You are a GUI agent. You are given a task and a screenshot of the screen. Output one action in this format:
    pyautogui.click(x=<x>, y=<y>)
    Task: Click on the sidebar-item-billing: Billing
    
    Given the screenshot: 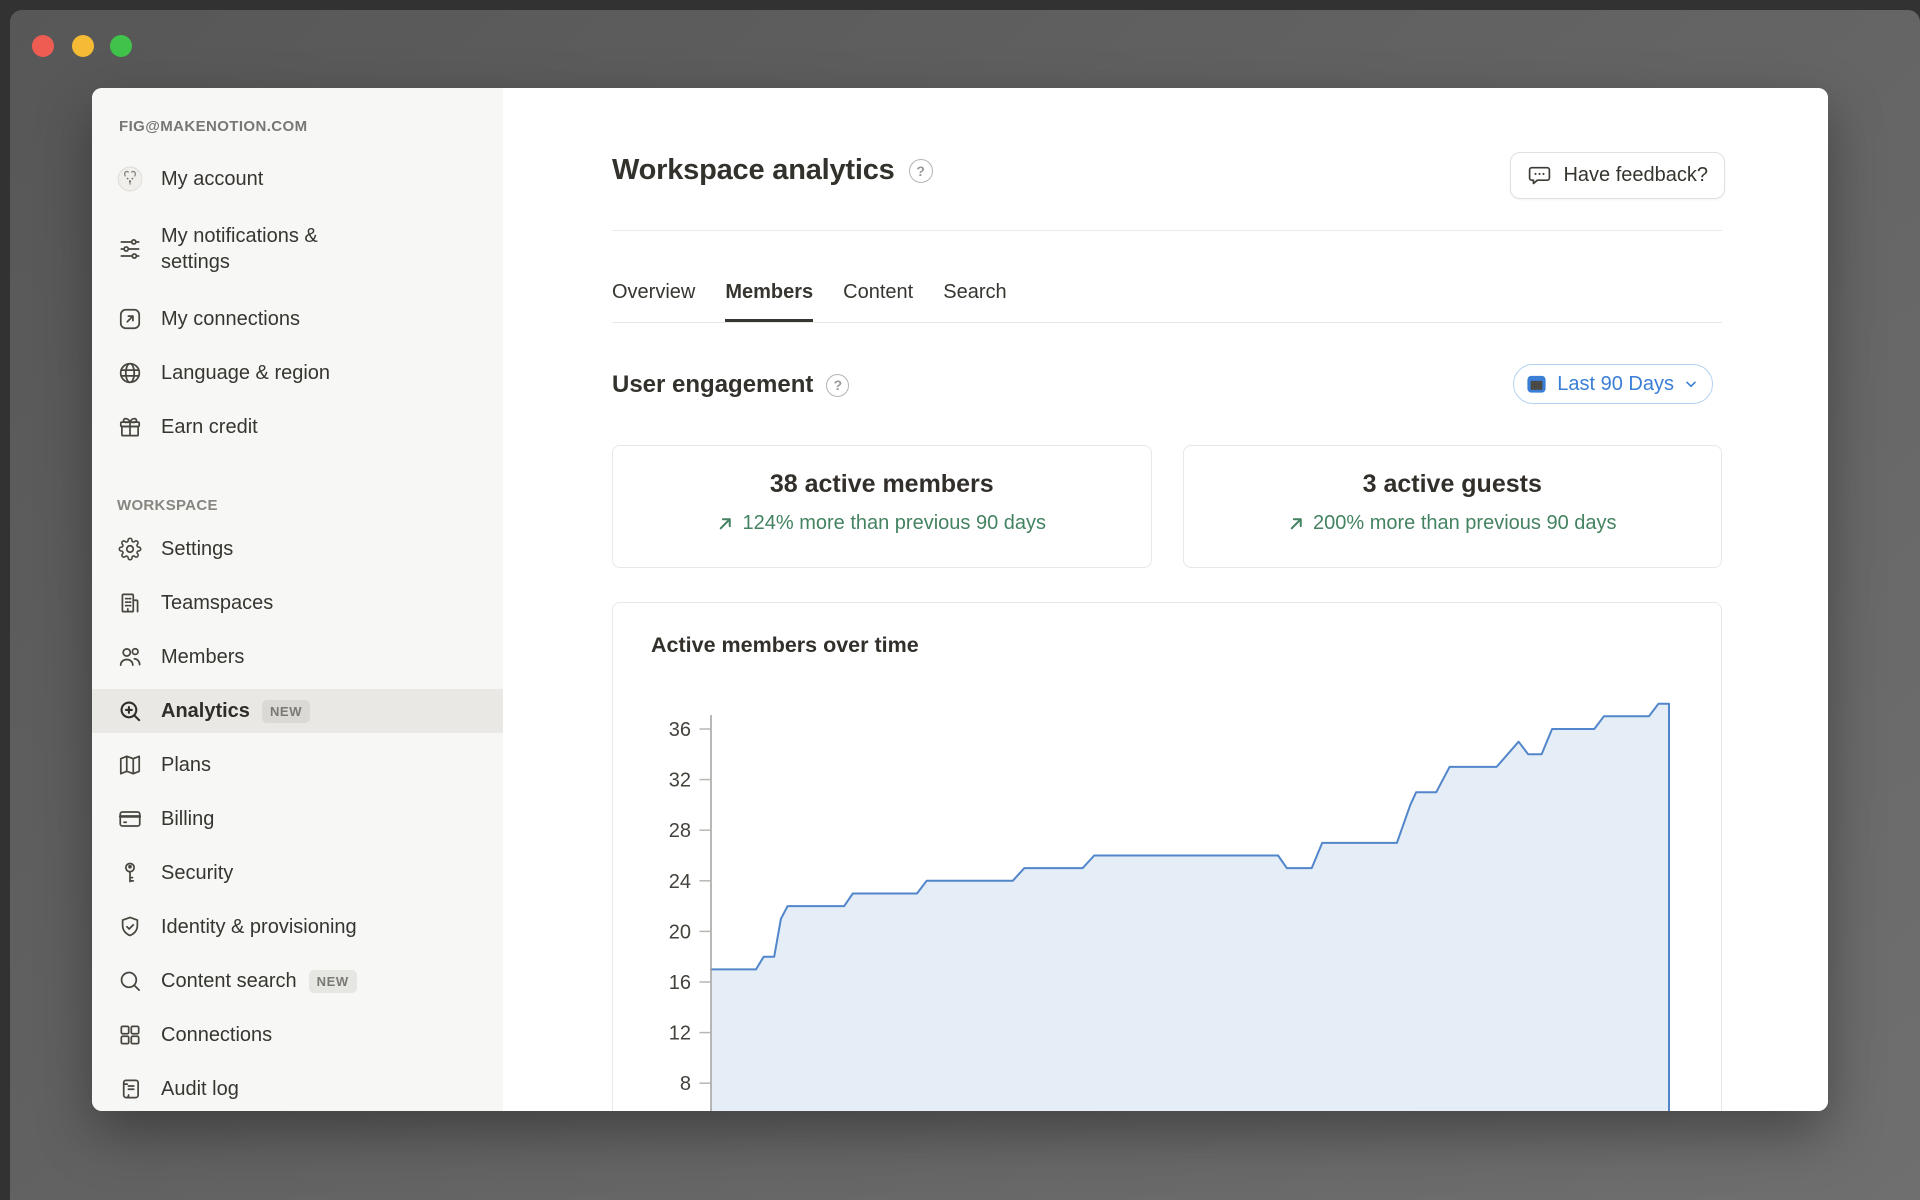 What is the action you would take?
    pyautogui.click(x=297, y=819)
    